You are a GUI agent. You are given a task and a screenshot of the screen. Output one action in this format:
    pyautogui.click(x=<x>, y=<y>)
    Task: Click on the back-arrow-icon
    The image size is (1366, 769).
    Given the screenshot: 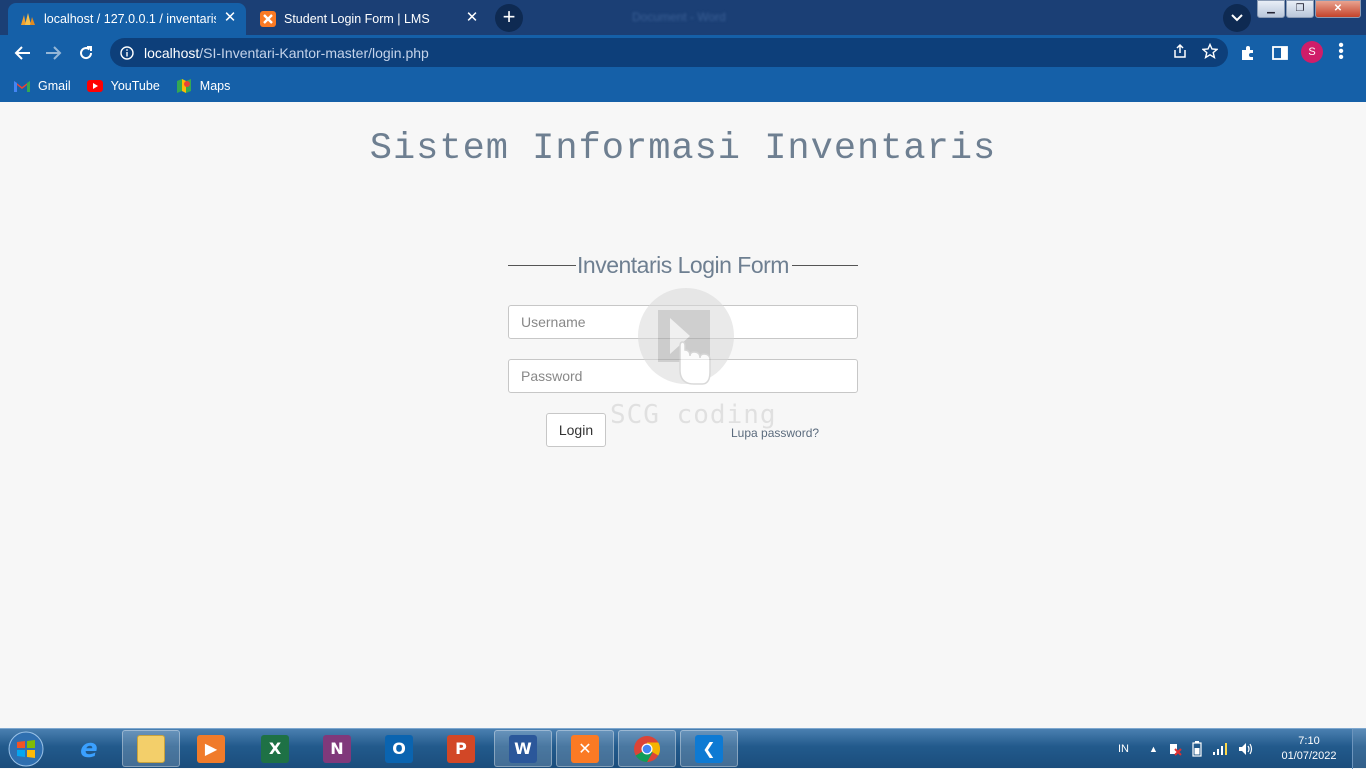 What is the action you would take?
    pyautogui.click(x=22, y=53)
    